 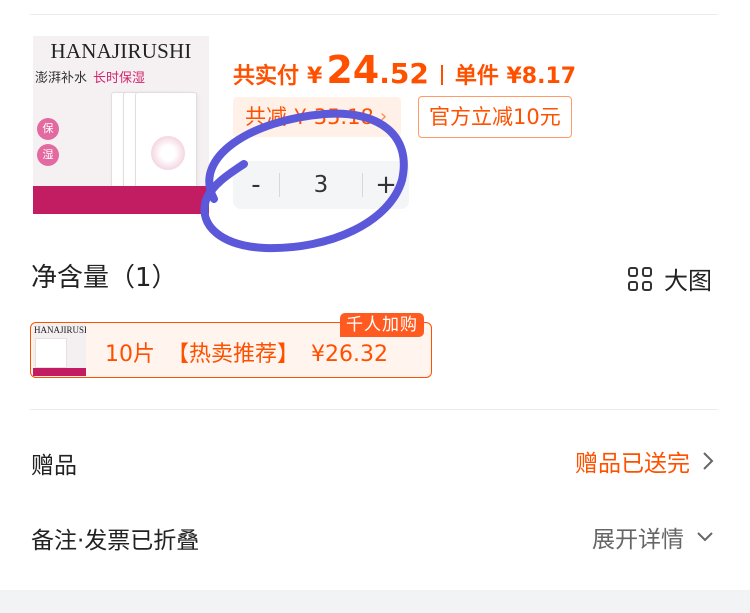 I want to click on spec-thumb-pack, so click(x=51, y=353).